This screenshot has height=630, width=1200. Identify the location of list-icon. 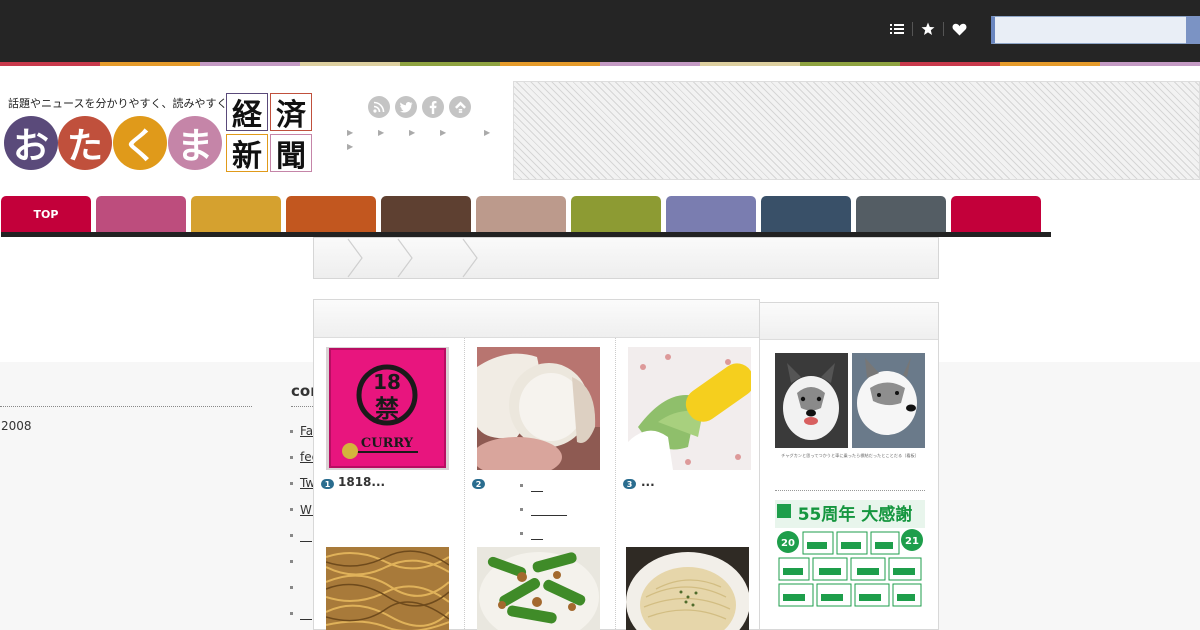
(897, 29).